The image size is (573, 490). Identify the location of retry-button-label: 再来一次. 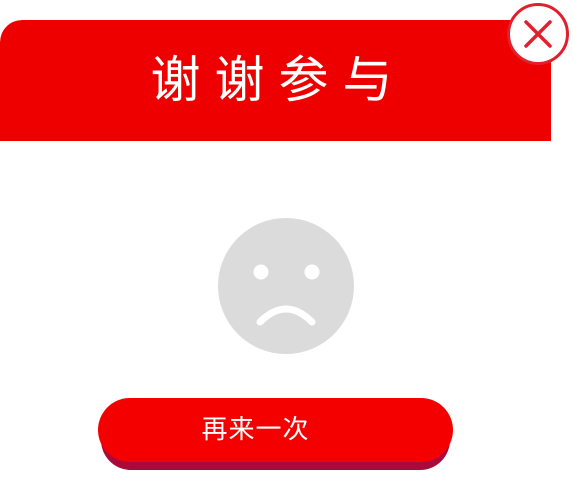
(255, 430).